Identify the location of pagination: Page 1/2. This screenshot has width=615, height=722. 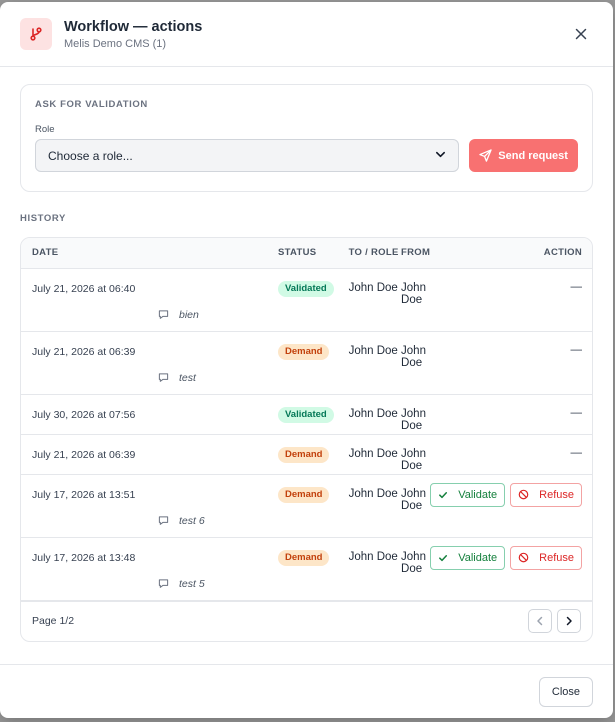
(306, 620).